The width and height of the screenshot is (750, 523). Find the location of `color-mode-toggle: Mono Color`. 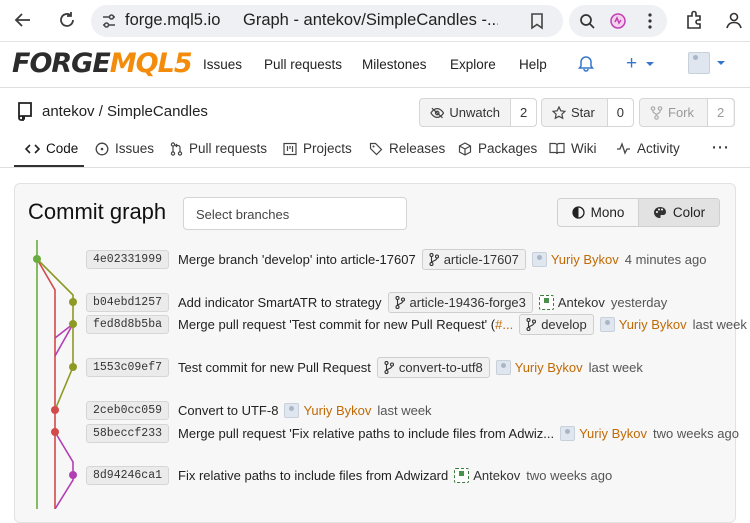

color-mode-toggle: Mono Color is located at coordinates (638, 212).